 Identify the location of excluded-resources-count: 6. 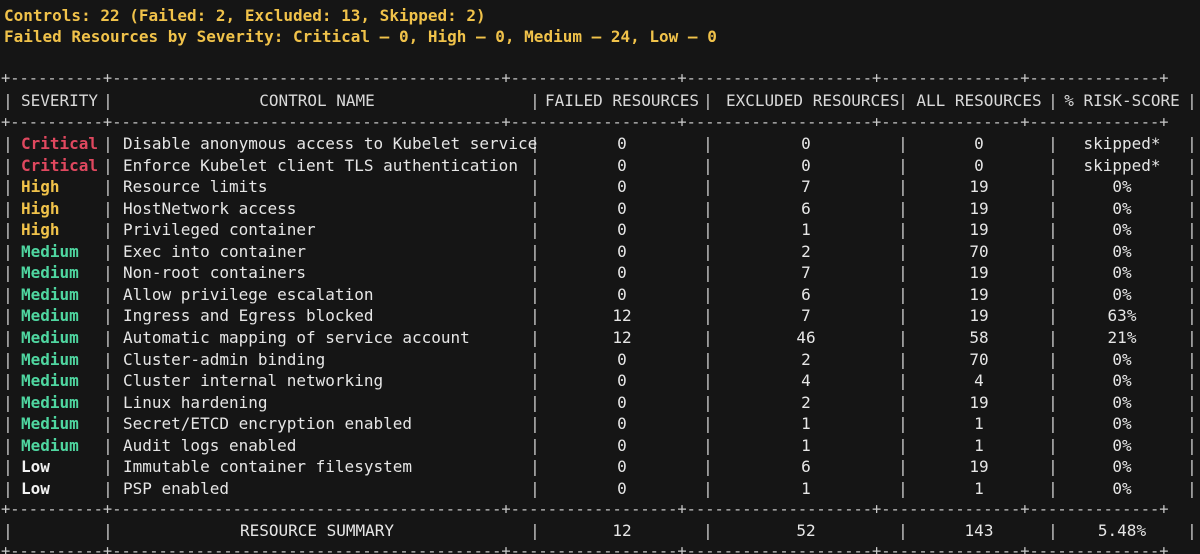
(806, 294).